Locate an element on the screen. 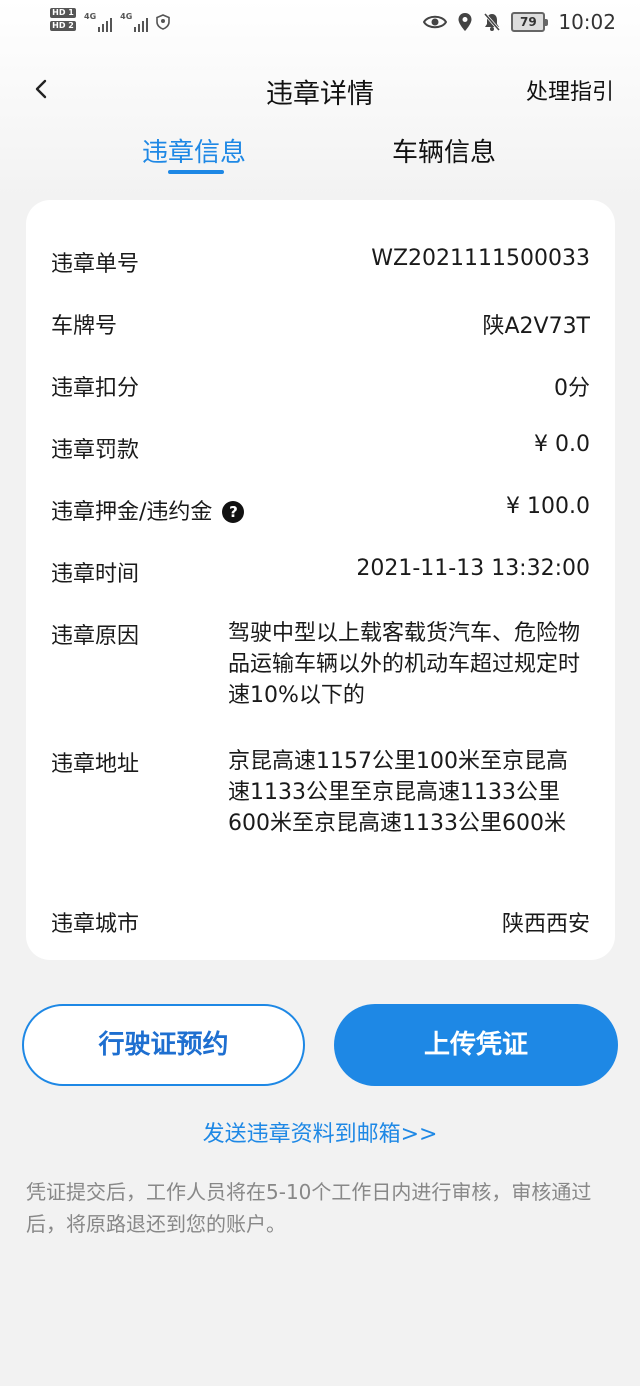 The height and width of the screenshot is (1386, 640). ticket-no-label: 违章单号 is located at coordinates (95, 264).